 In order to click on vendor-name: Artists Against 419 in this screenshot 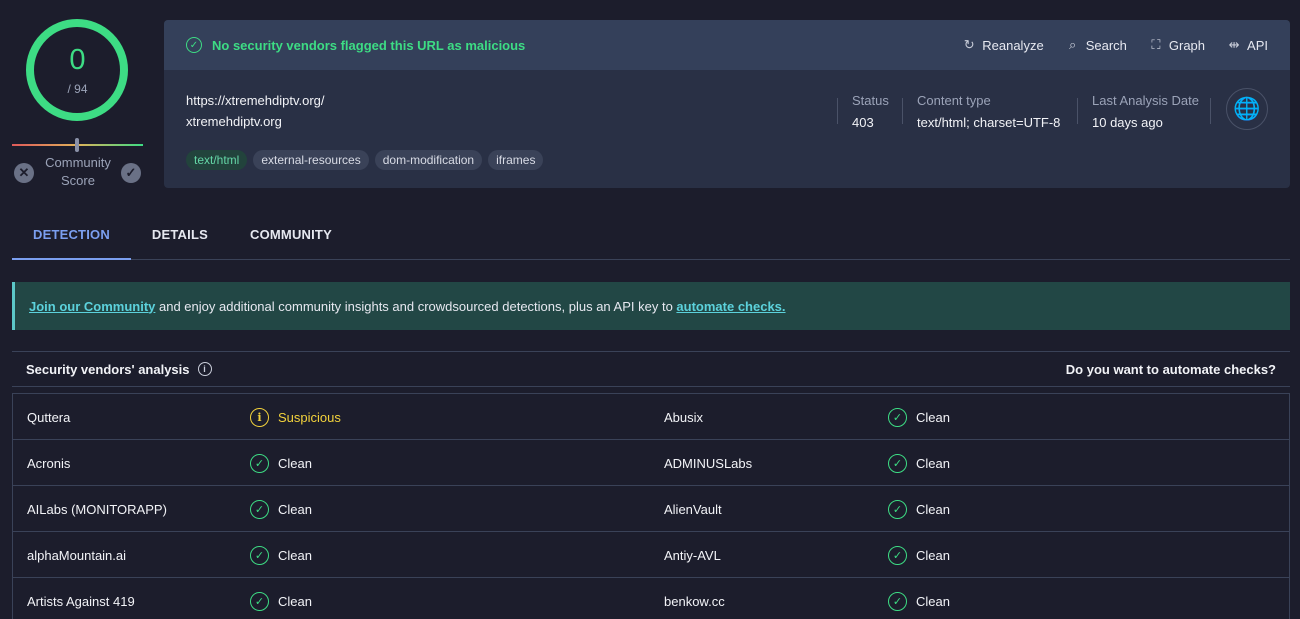, I will do `click(81, 601)`.